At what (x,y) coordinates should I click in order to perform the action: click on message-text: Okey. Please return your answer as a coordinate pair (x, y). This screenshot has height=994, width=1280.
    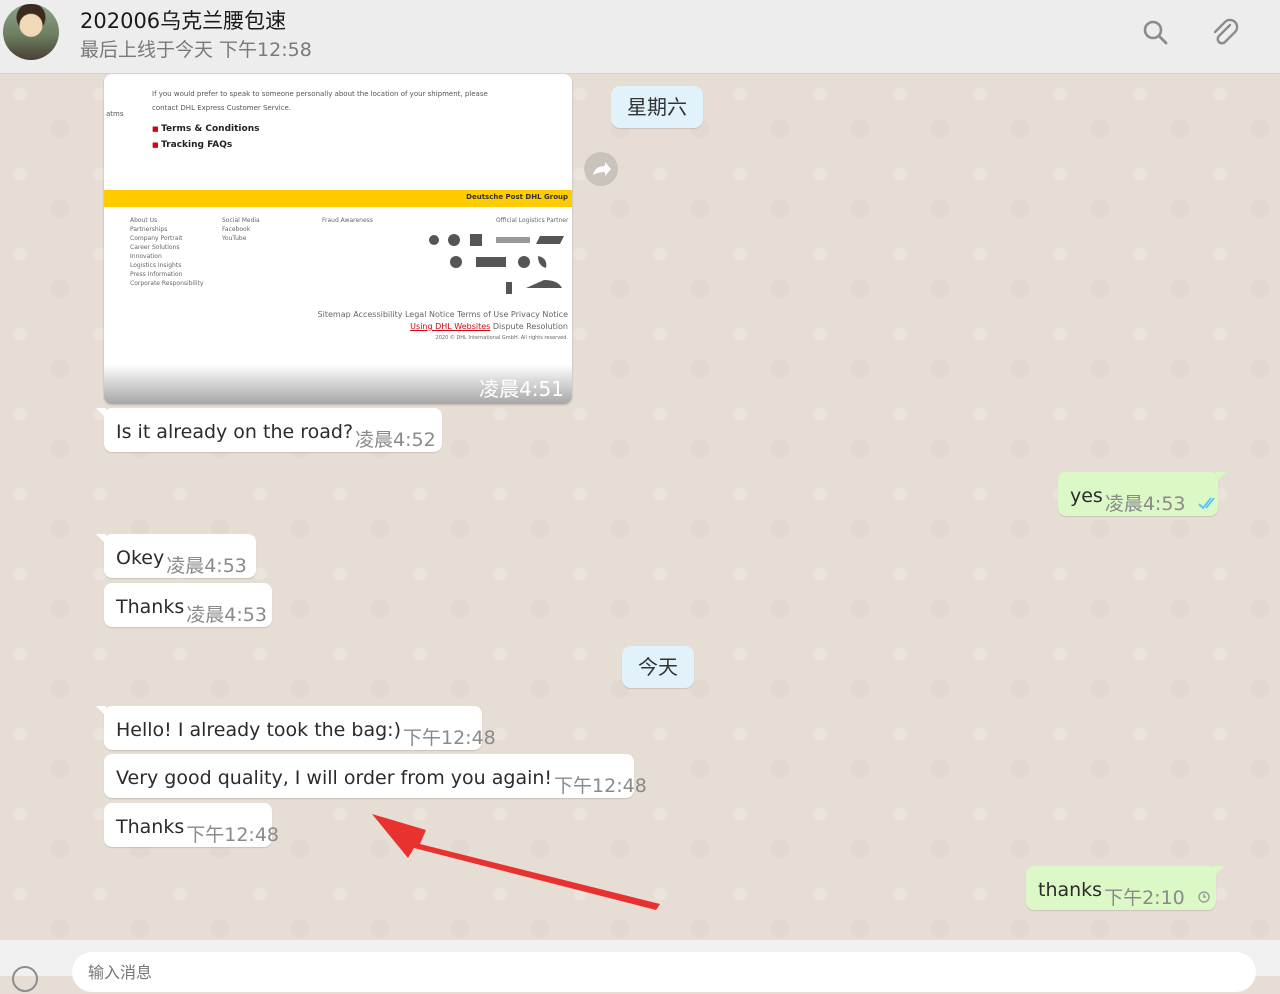
    Looking at the image, I should click on (140, 558).